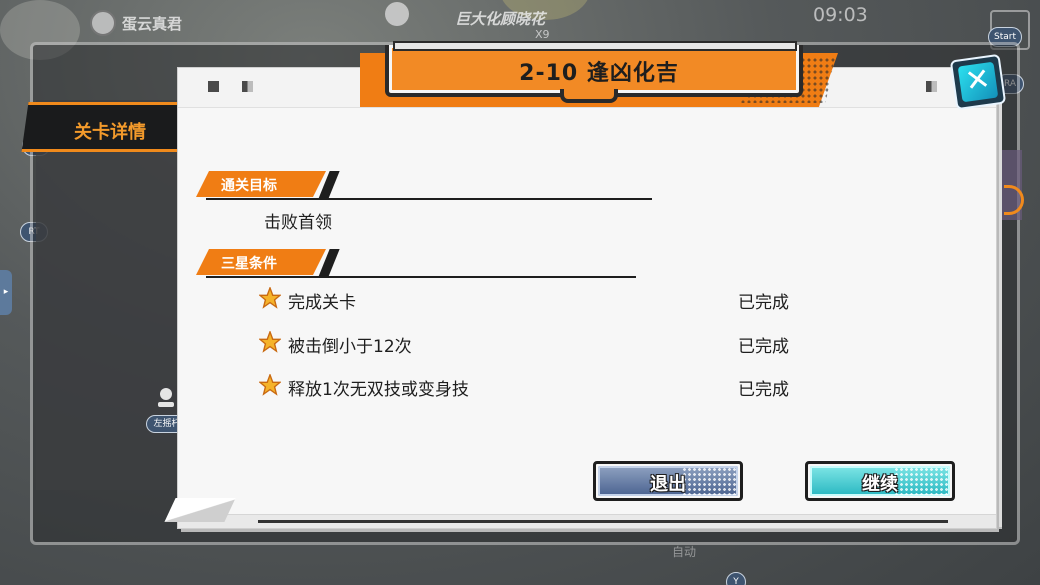  I want to click on dialog-bottom-strip, so click(587, 521).